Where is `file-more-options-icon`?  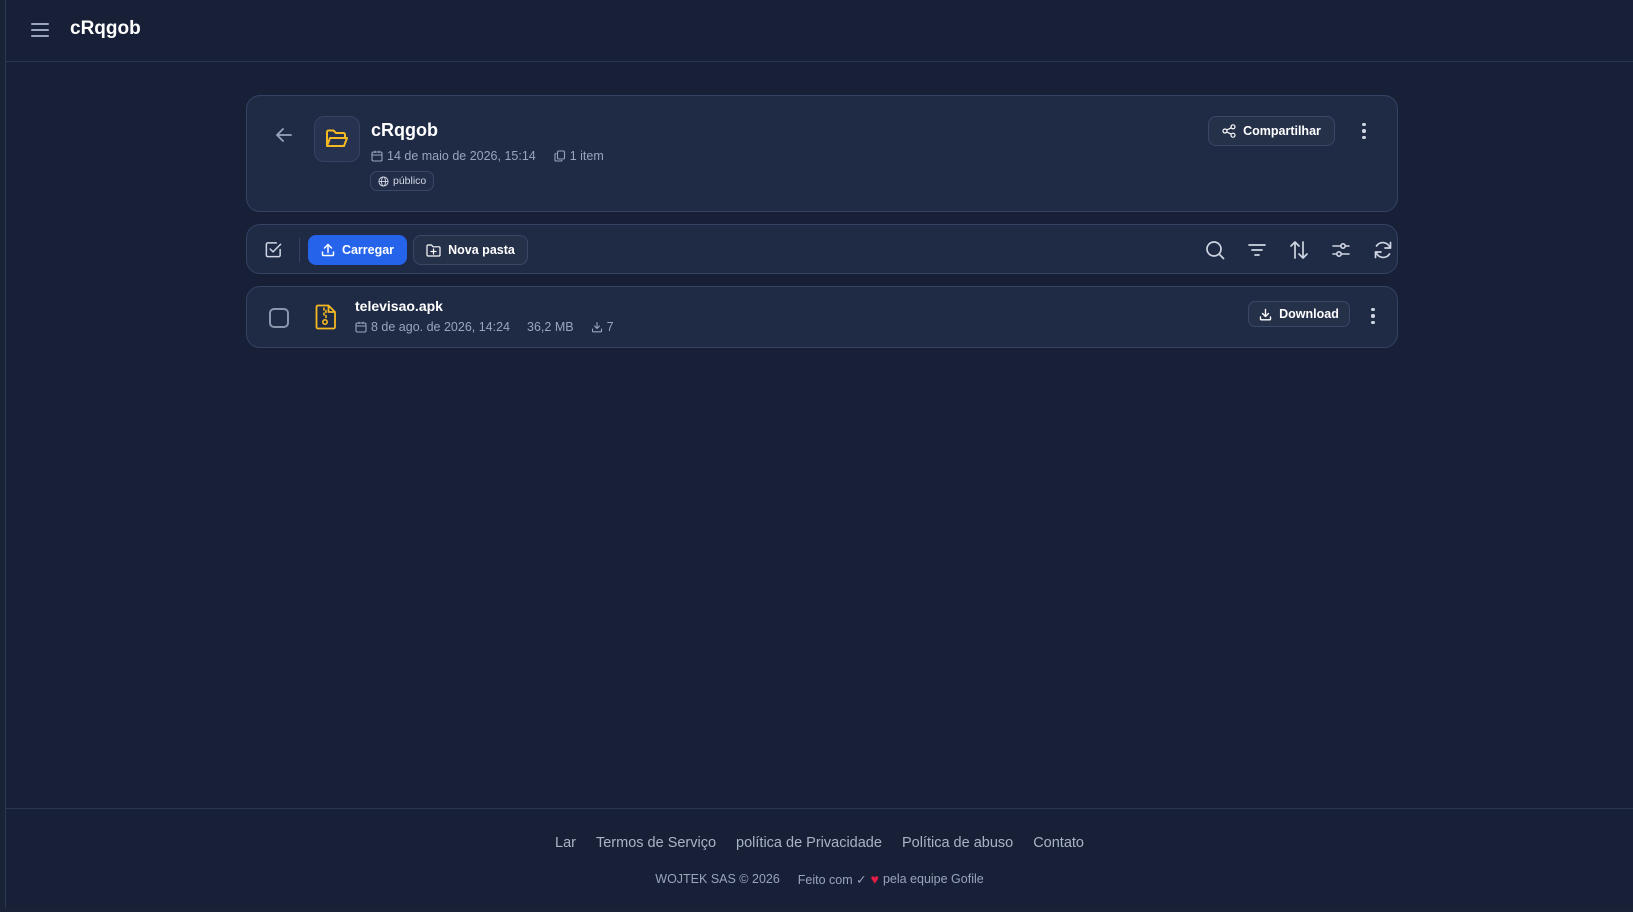
file-more-options-icon is located at coordinates (1373, 316).